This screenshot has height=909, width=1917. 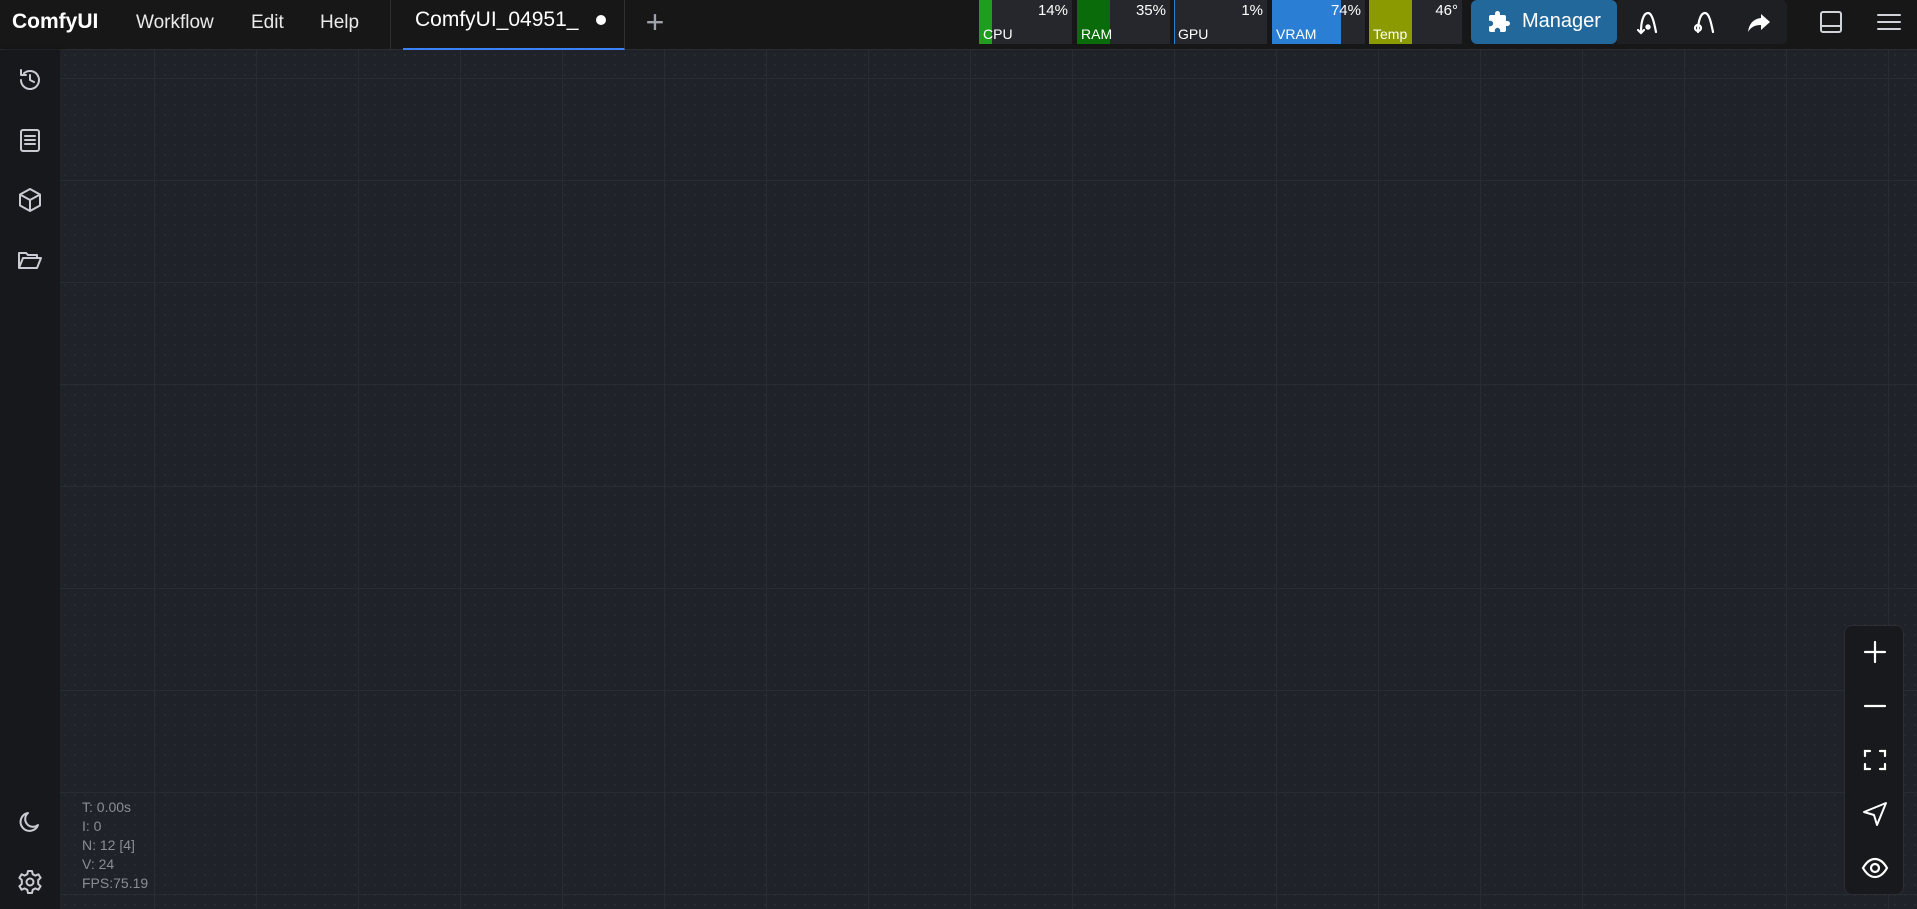 I want to click on manager-button: Manager, so click(x=1544, y=22).